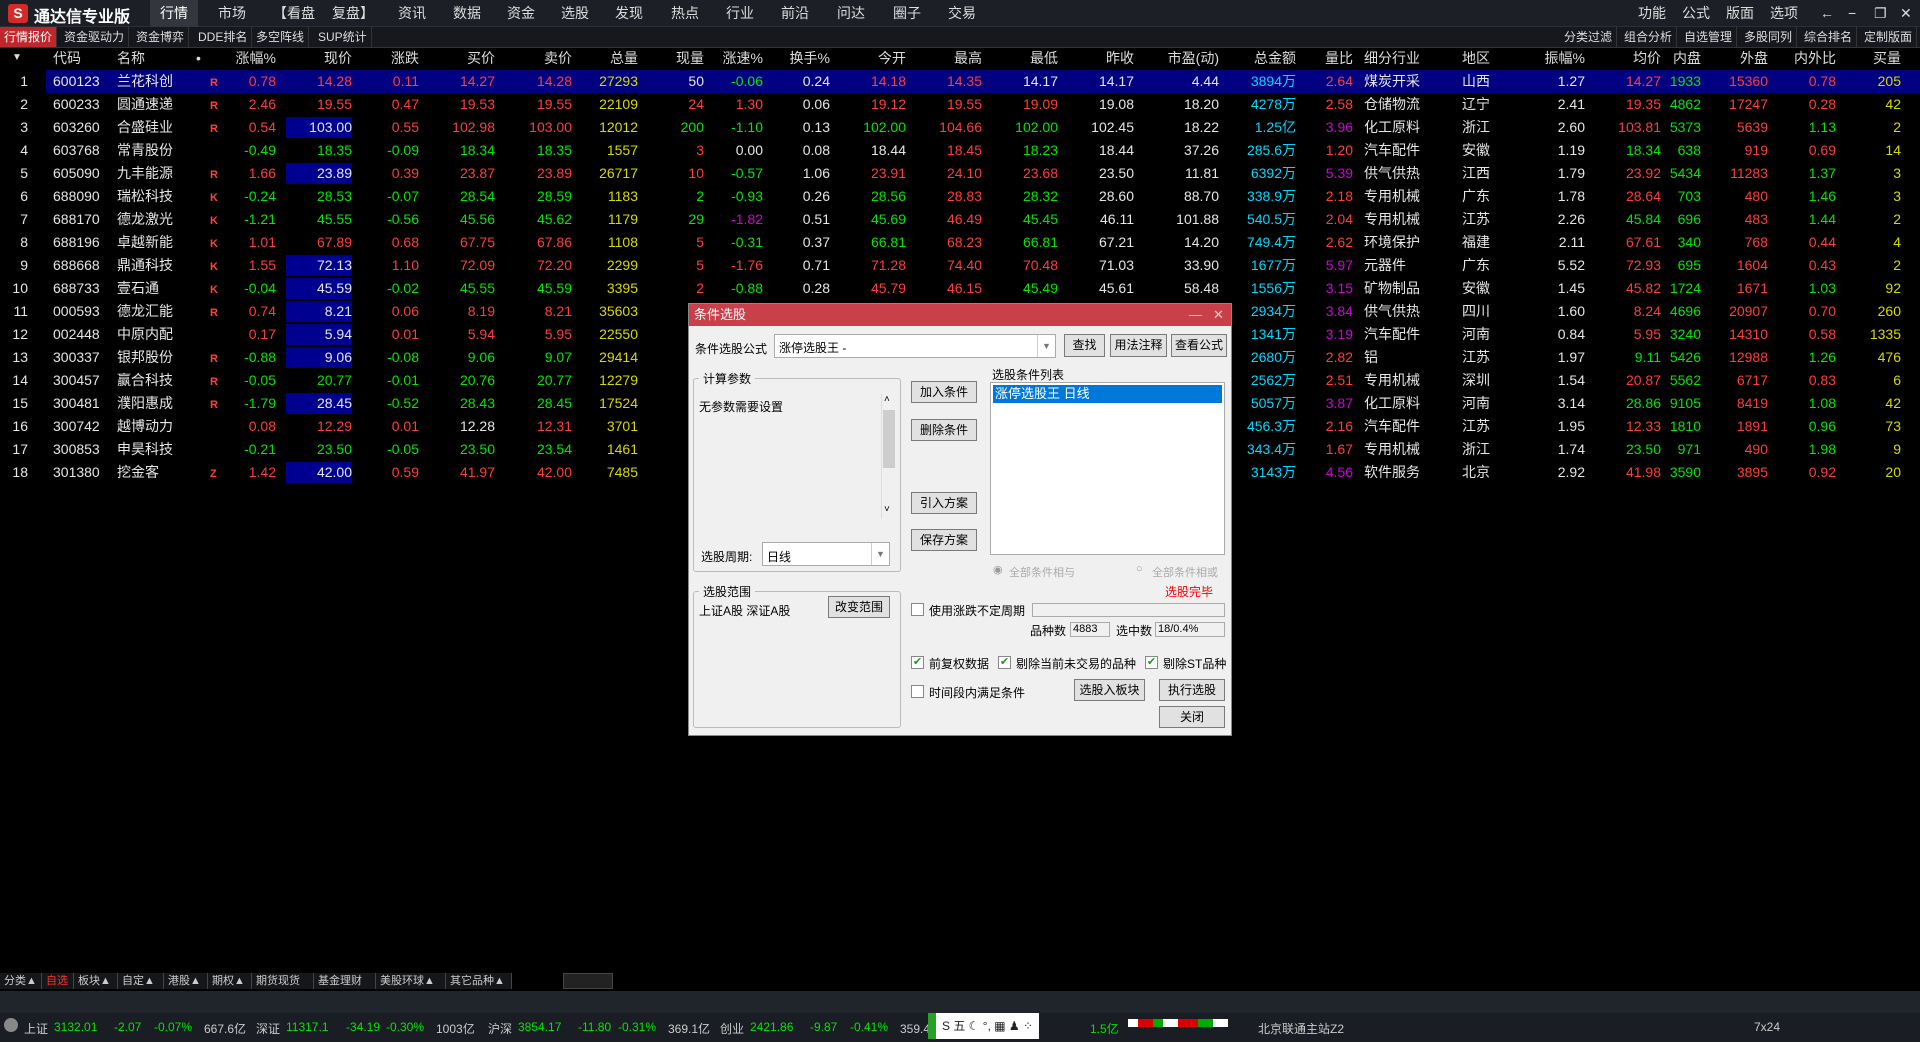  What do you see at coordinates (145, 104) in the screenshot?
I see `stock-name: 圆通速递` at bounding box center [145, 104].